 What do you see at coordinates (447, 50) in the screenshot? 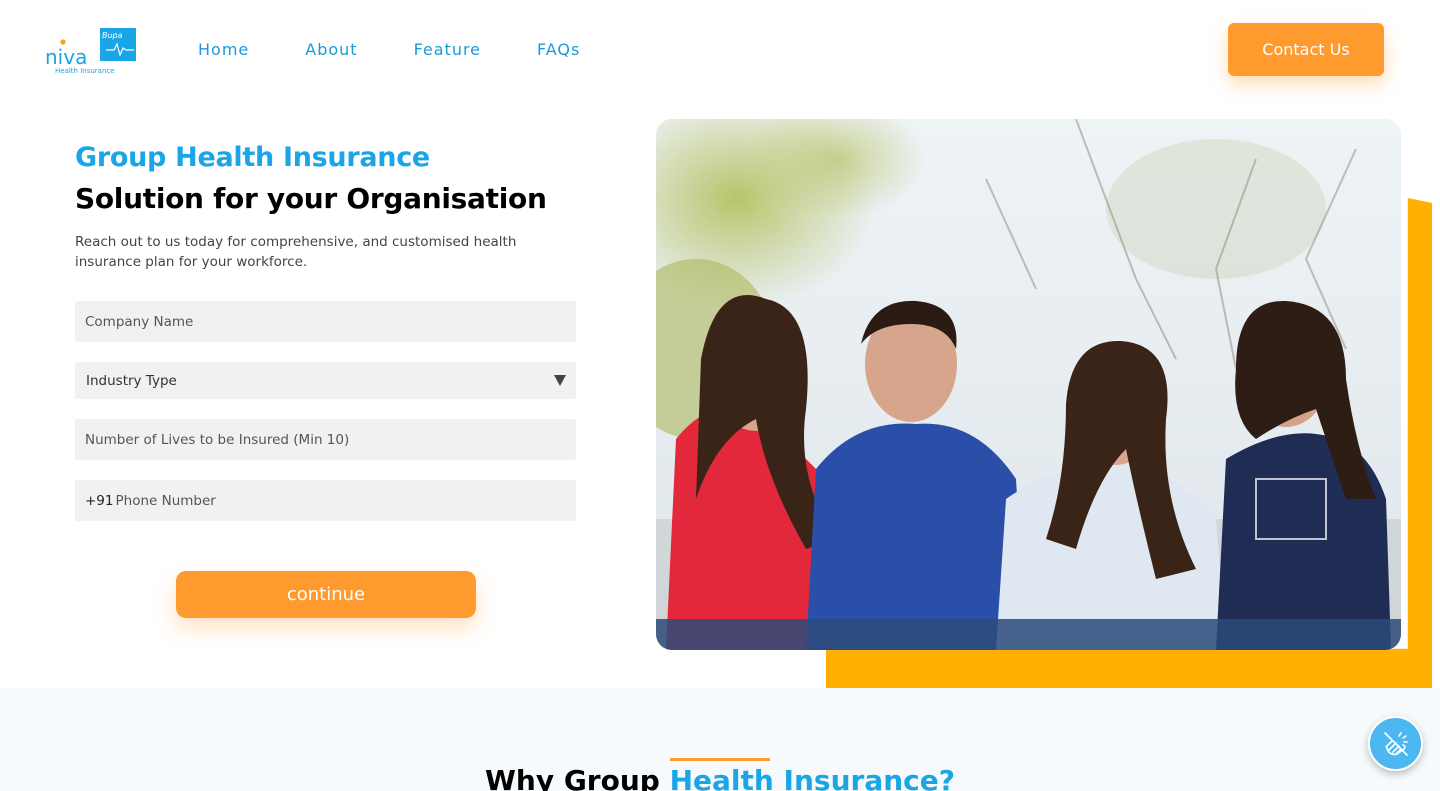
I see `nav-feature: Feature` at bounding box center [447, 50].